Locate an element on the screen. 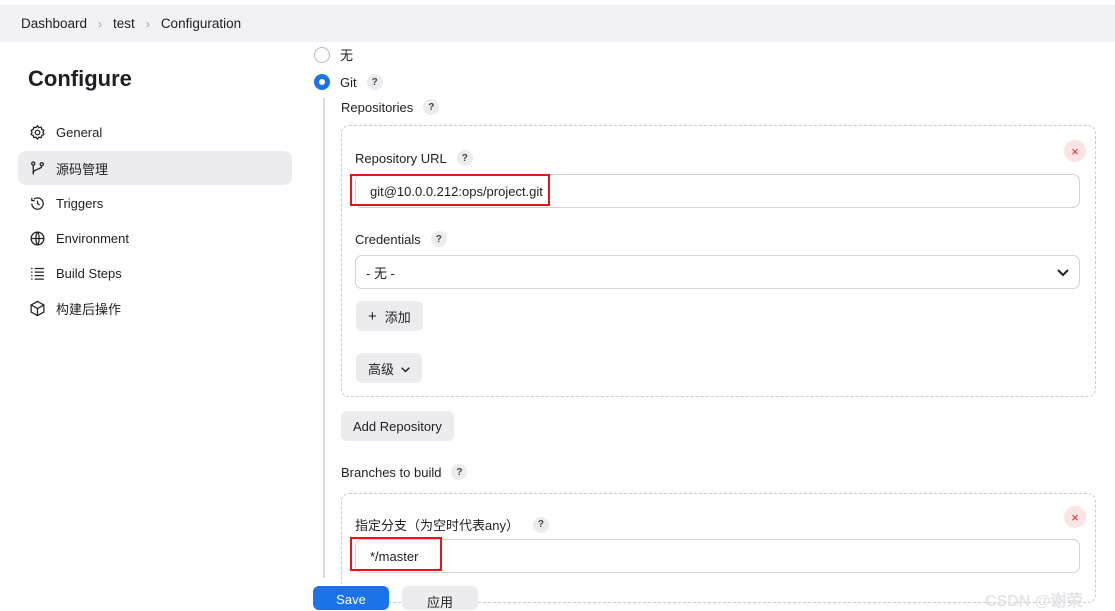 The height and width of the screenshot is (611, 1115). add-credentials-button: + 添加 is located at coordinates (389, 316).